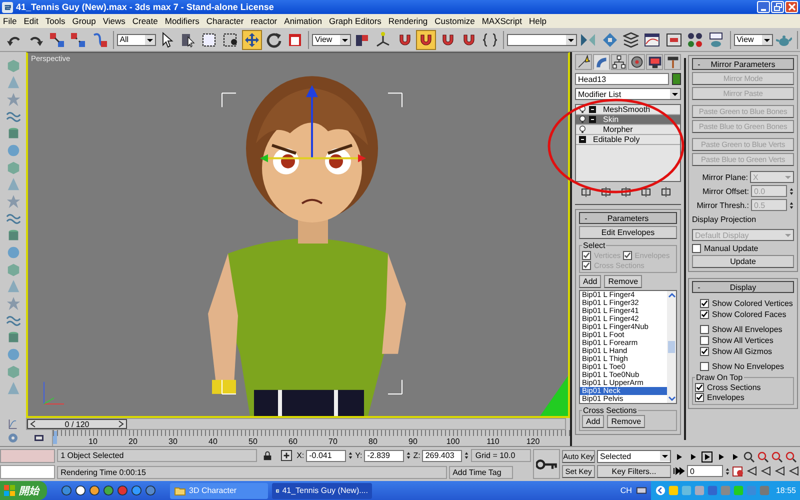 Image resolution: width=800 pixels, height=500 pixels. What do you see at coordinates (326, 456) in the screenshot?
I see `x-coordinate-field: -0.041` at bounding box center [326, 456].